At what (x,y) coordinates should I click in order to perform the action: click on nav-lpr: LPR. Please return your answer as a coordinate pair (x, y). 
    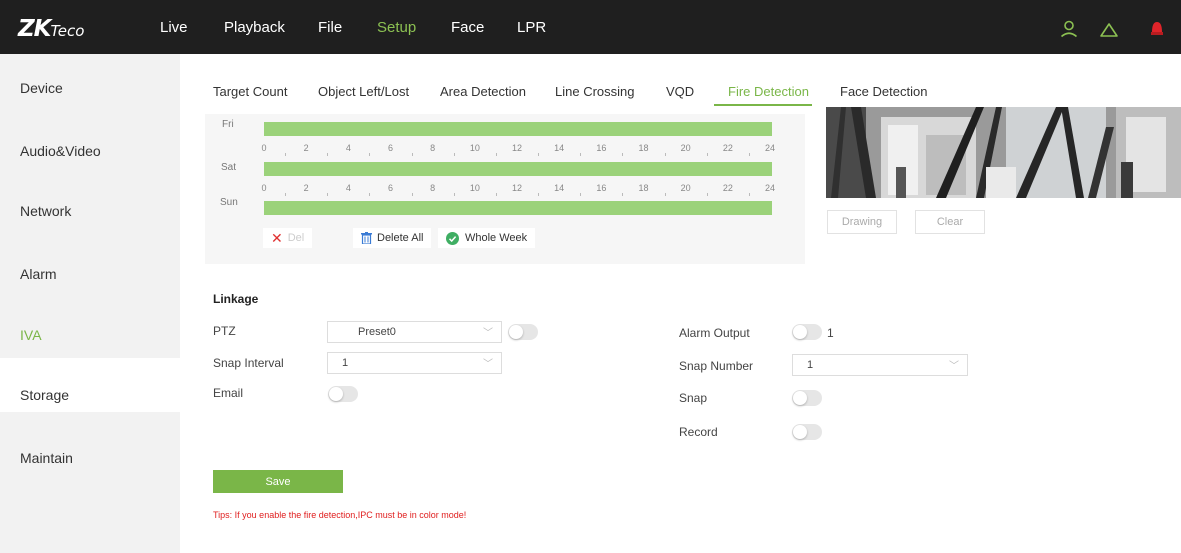
    Looking at the image, I should click on (531, 27).